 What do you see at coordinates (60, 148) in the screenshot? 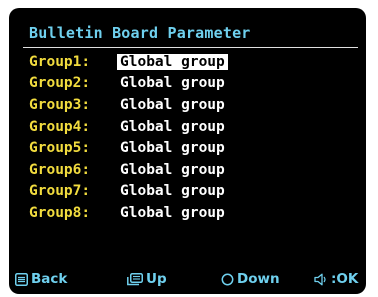
I see `group-label: Group5:` at bounding box center [60, 148].